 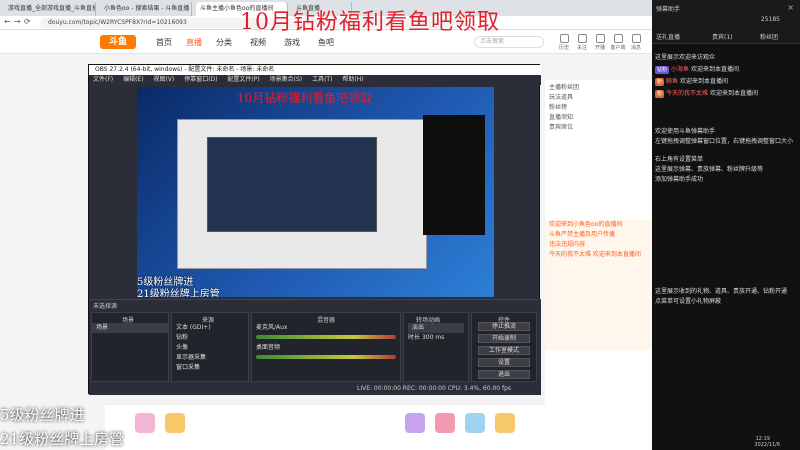 What do you see at coordinates (709, 169) in the screenshot?
I see `chat-line: 这里展示弹幕、贵族弹幕、粉丝牌升级等` at bounding box center [709, 169].